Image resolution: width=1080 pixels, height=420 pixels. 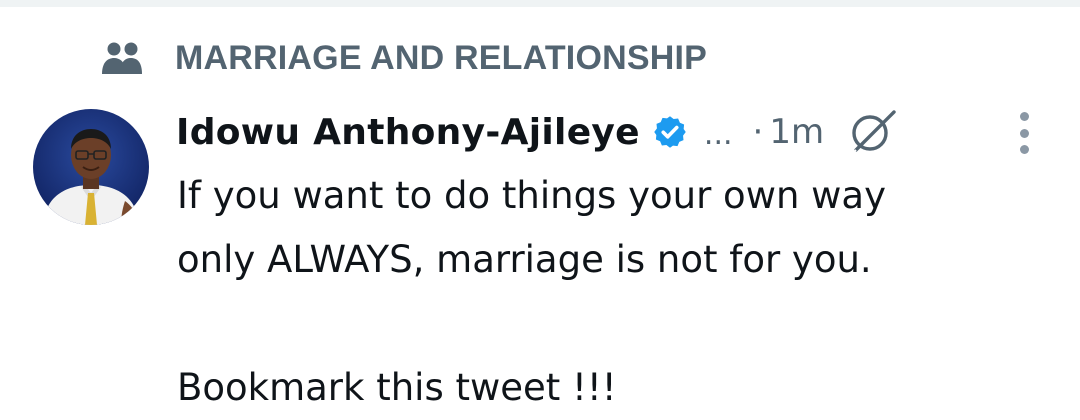 I want to click on grok-icon, so click(x=872, y=132).